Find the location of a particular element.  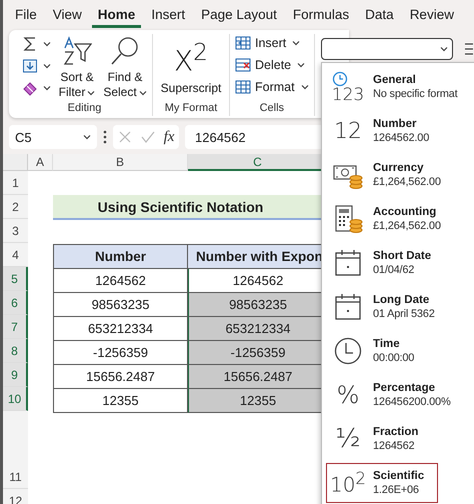

format-sample: 01 April 5362 is located at coordinates (404, 314).